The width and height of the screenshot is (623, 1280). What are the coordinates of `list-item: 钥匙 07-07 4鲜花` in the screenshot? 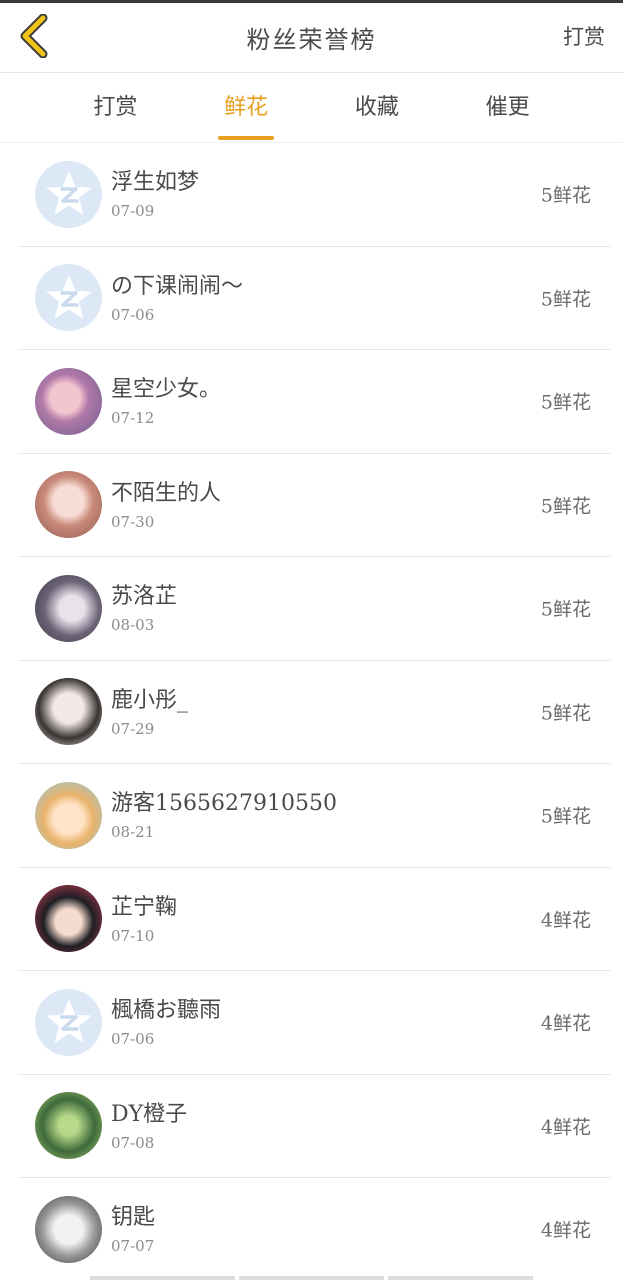 It's located at (314, 1229).